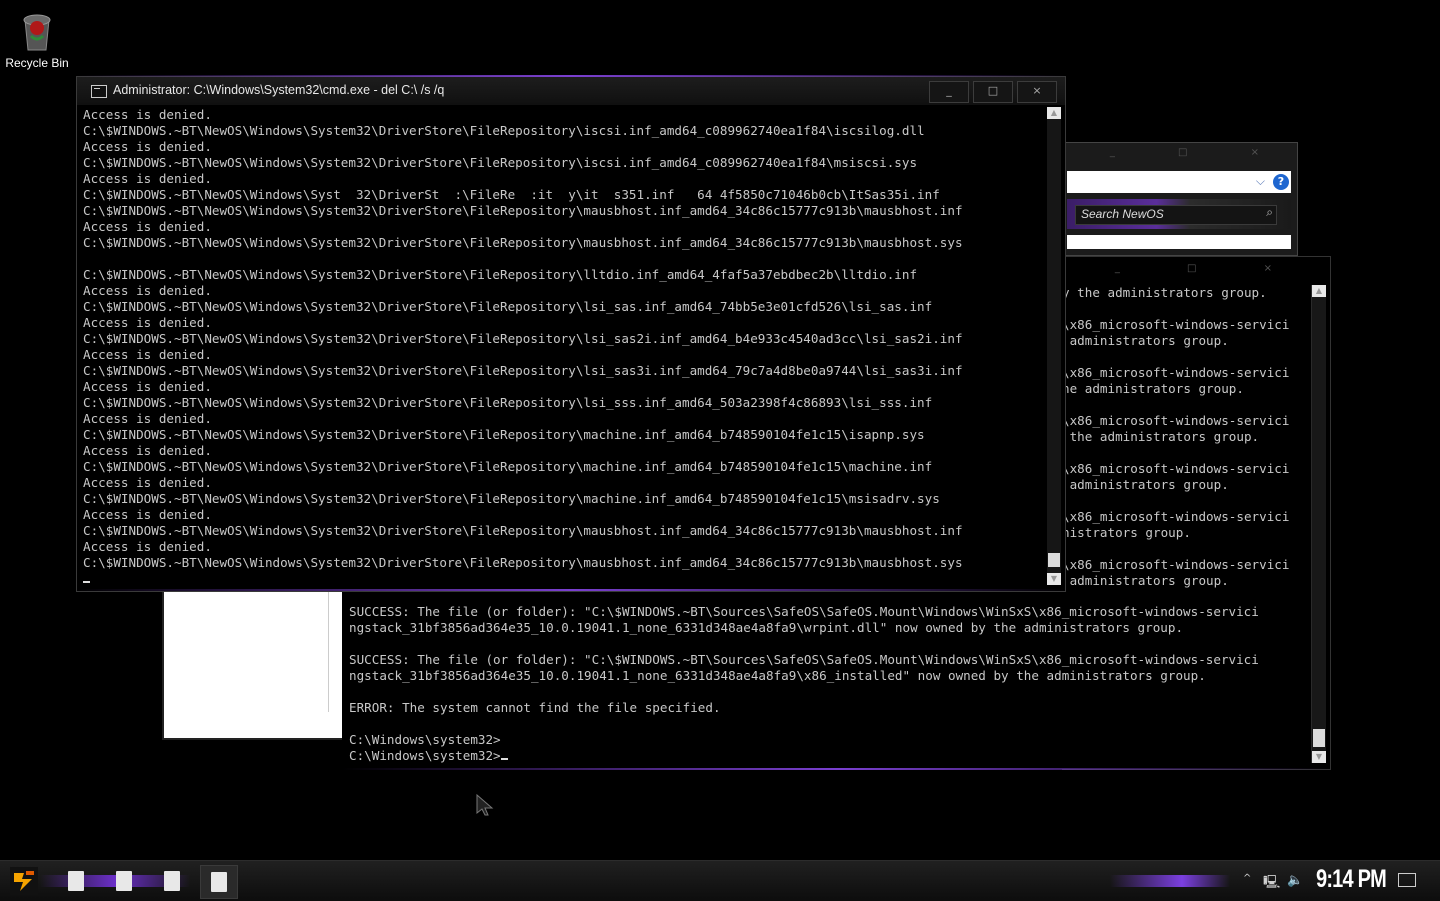  I want to click on notification-icon, so click(1407, 880).